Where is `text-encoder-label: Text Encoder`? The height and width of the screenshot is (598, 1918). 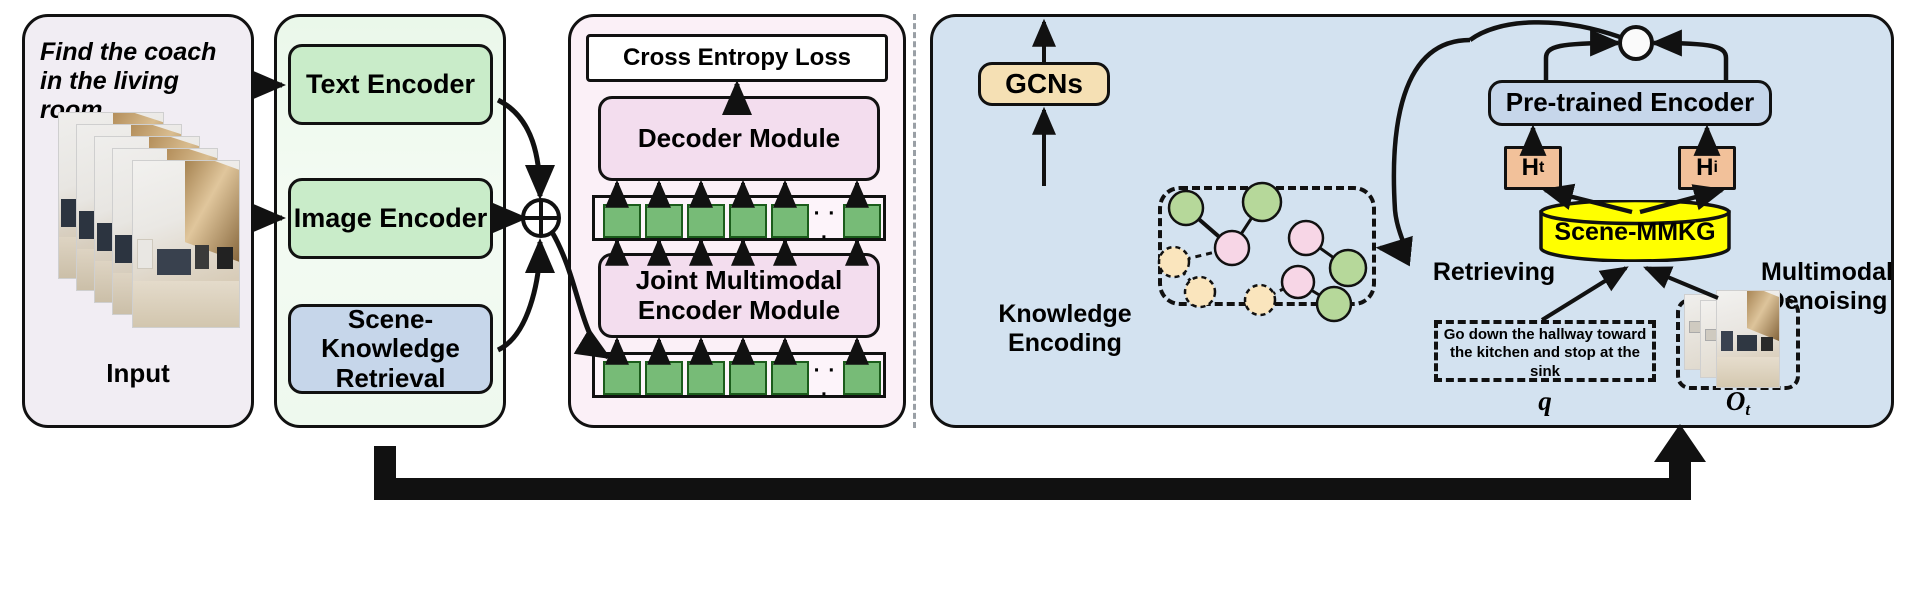 text-encoder-label: Text Encoder is located at coordinates (390, 84).